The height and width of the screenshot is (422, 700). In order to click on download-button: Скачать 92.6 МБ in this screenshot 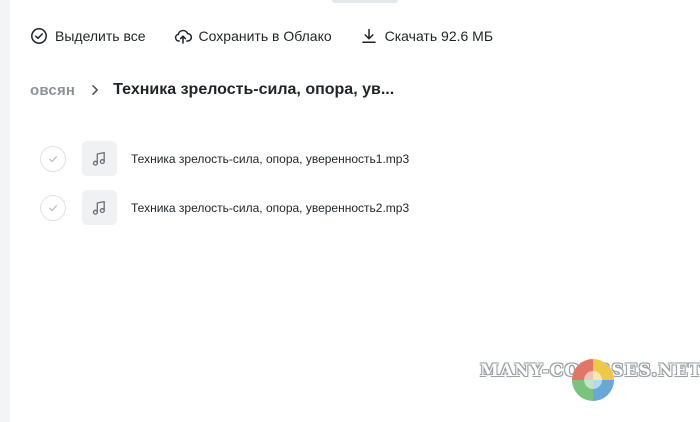, I will do `click(426, 36)`.